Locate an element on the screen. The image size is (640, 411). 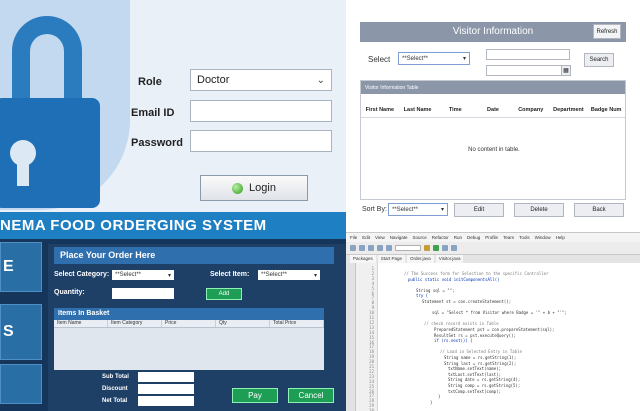
menu-item: View is located at coordinates (380, 237).